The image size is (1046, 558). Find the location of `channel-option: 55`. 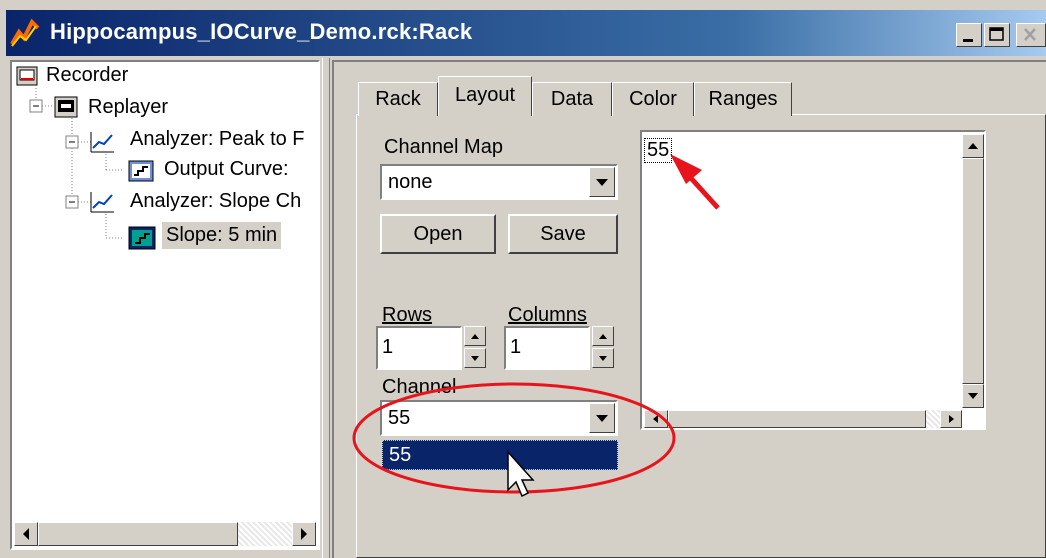

channel-option: 55 is located at coordinates (500, 455).